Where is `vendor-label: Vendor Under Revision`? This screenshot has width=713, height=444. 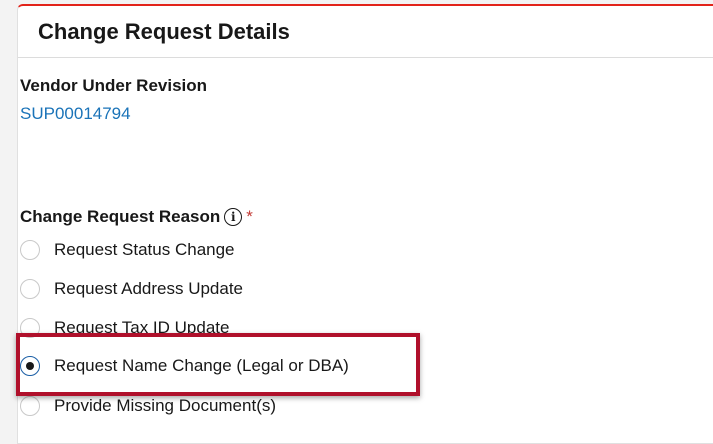 vendor-label: Vendor Under Revision is located at coordinates (114, 85).